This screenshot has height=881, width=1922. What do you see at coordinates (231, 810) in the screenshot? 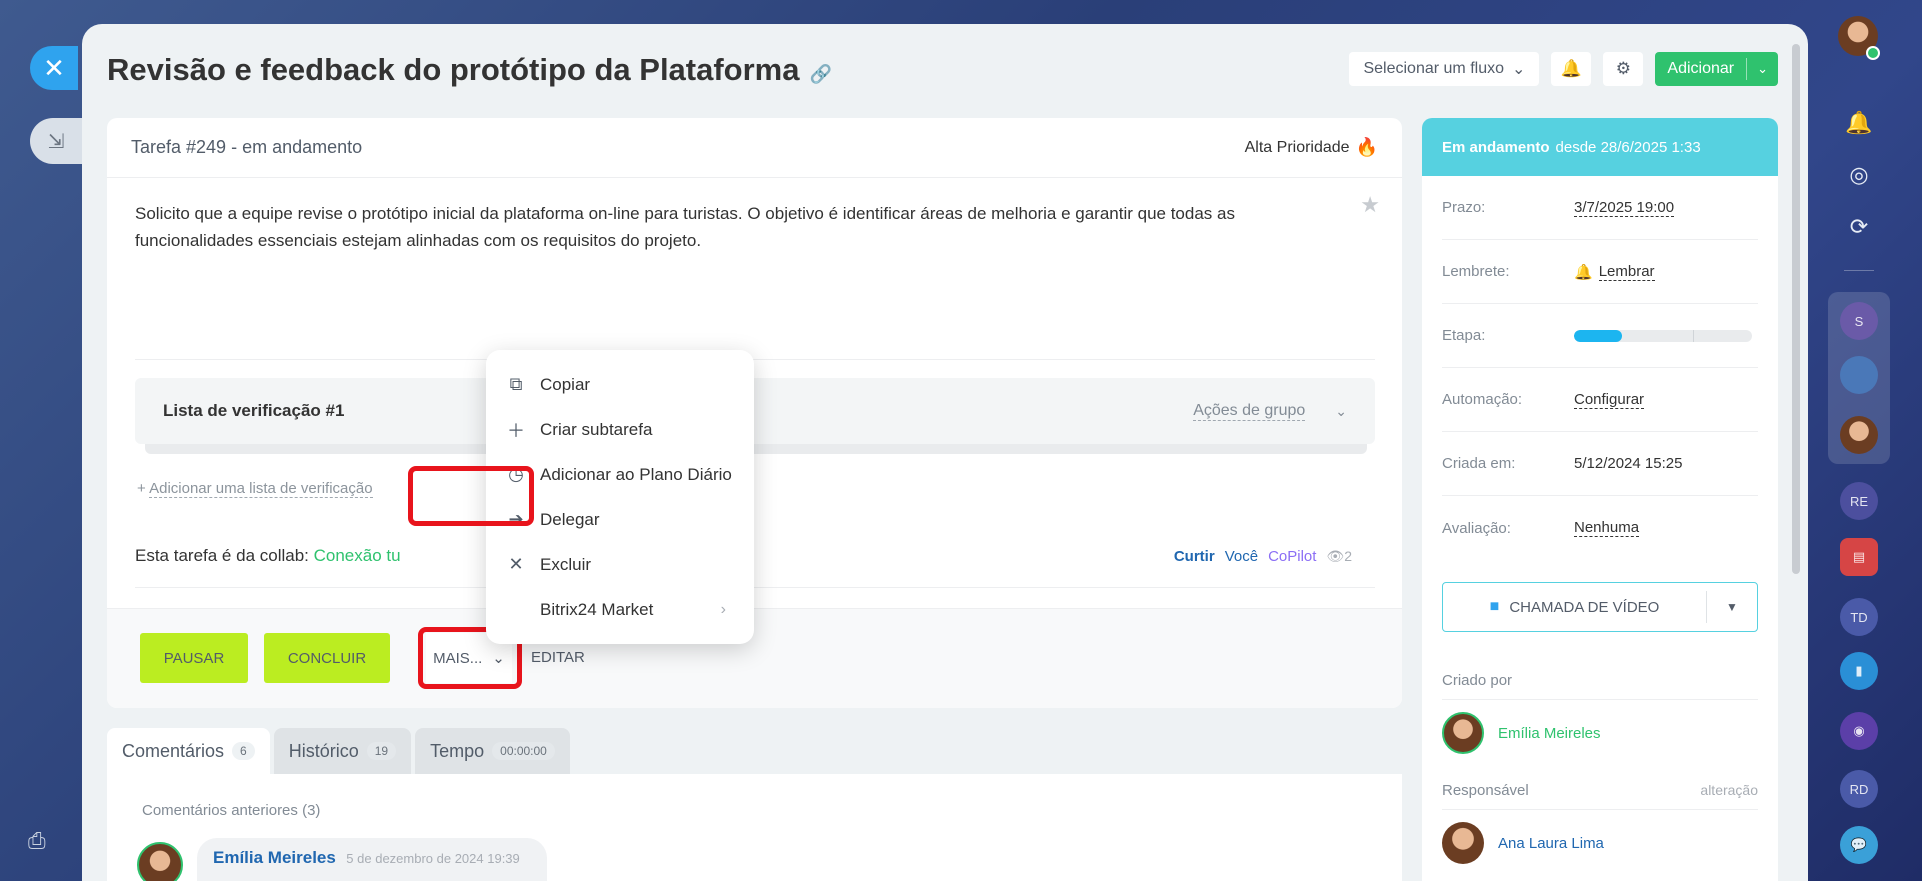
I see `previous-comments-link: Comentários anteriores (3)` at bounding box center [231, 810].